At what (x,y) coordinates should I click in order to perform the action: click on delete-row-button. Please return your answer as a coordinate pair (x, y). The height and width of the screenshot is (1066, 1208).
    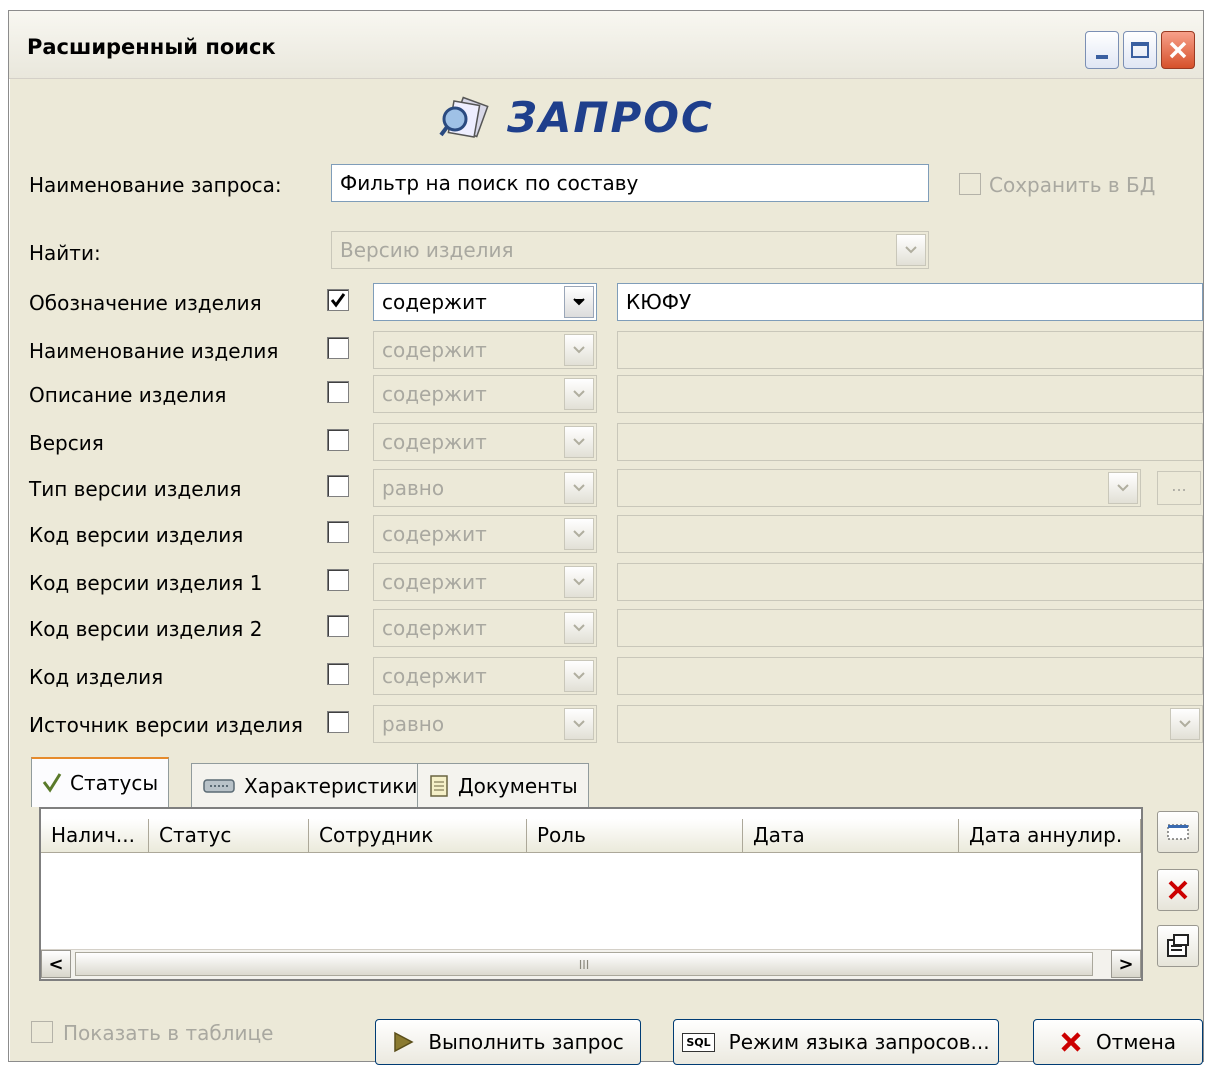
    Looking at the image, I should click on (1178, 890).